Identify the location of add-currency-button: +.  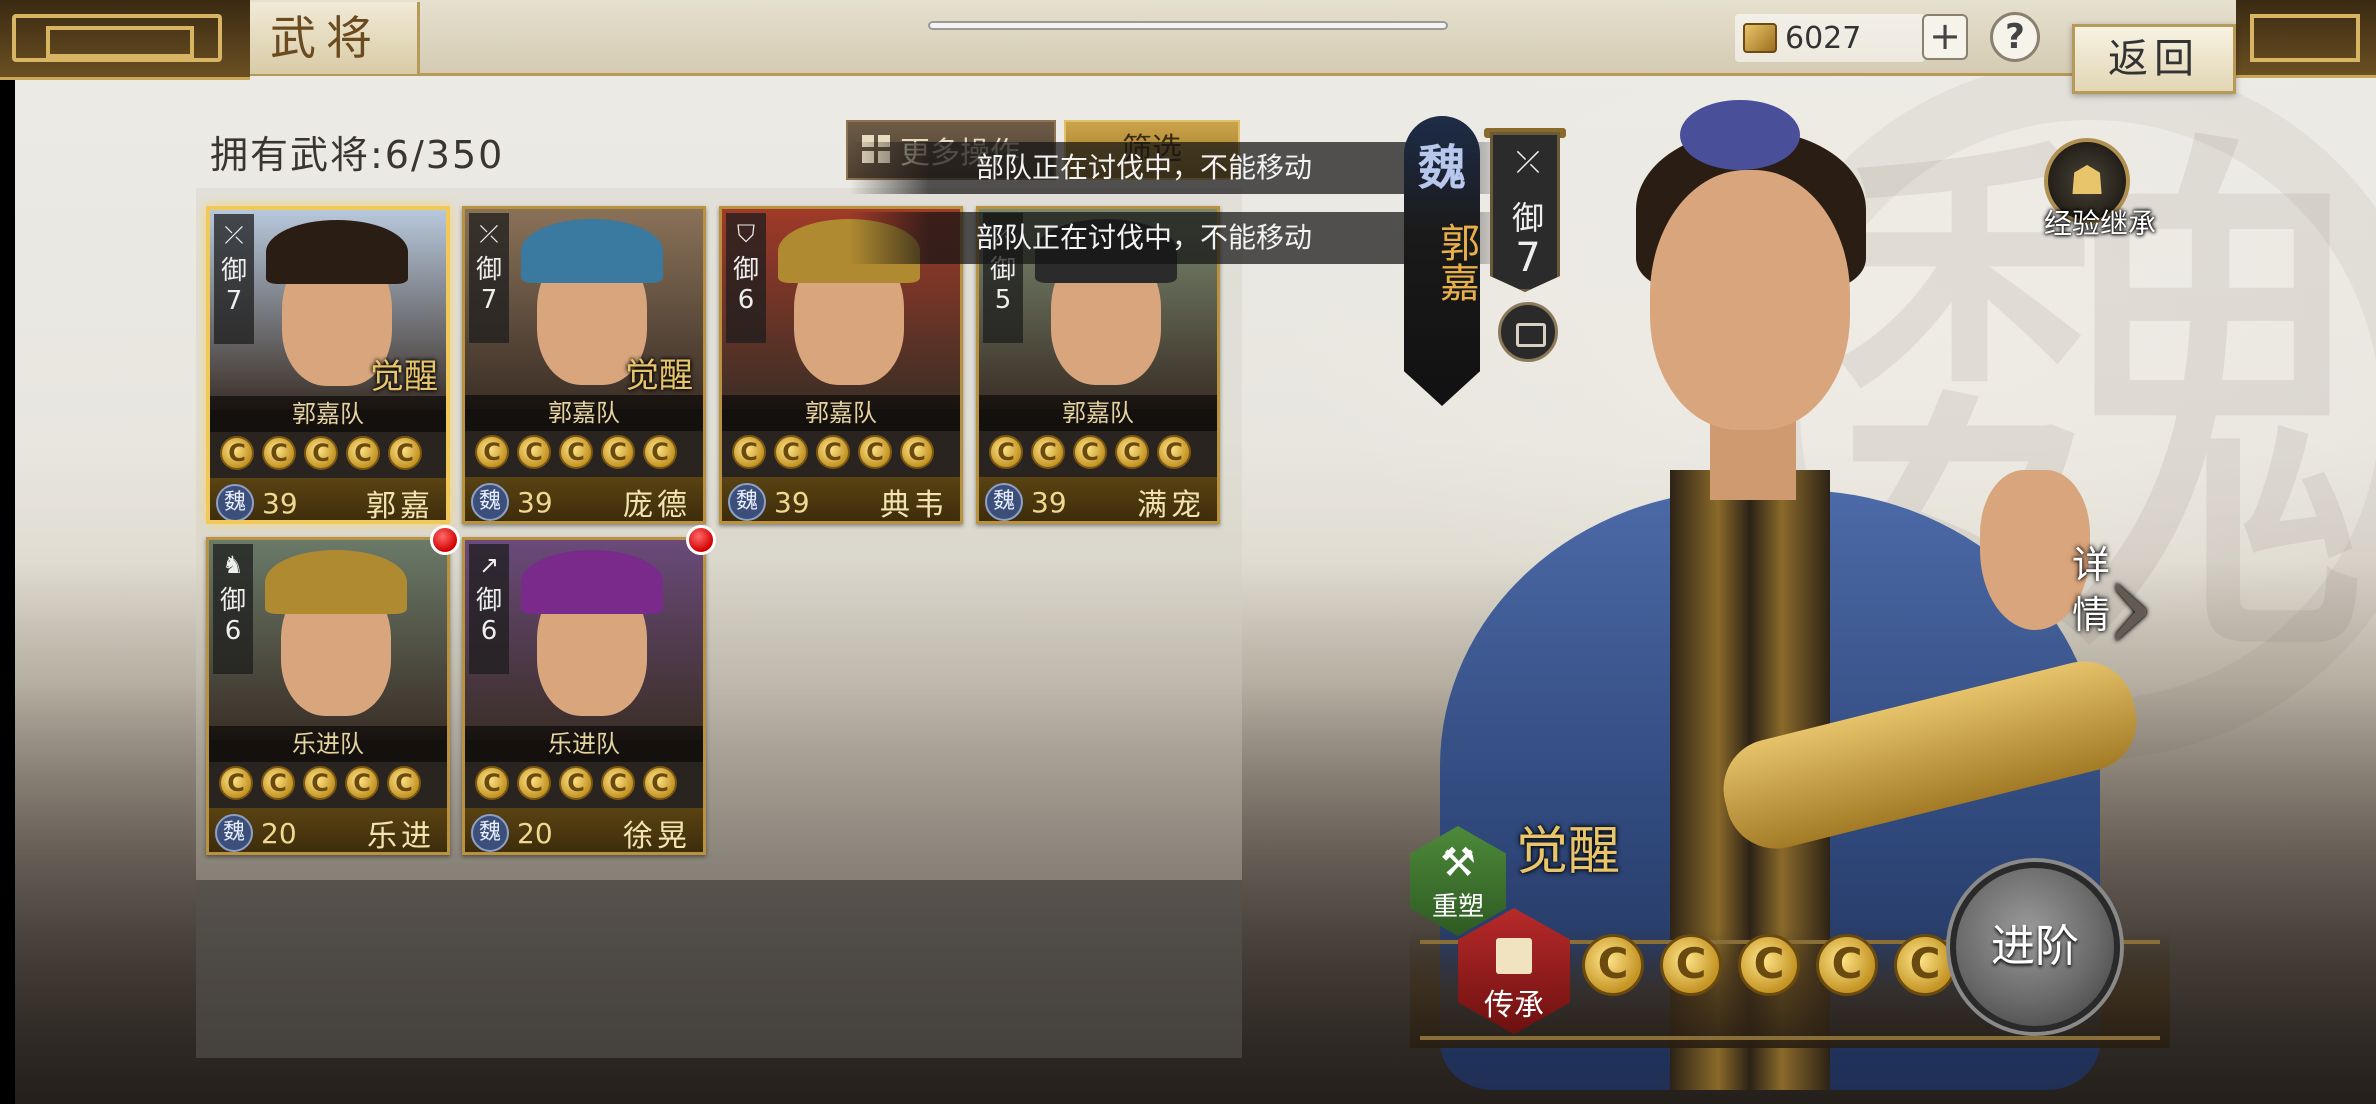
(1945, 37).